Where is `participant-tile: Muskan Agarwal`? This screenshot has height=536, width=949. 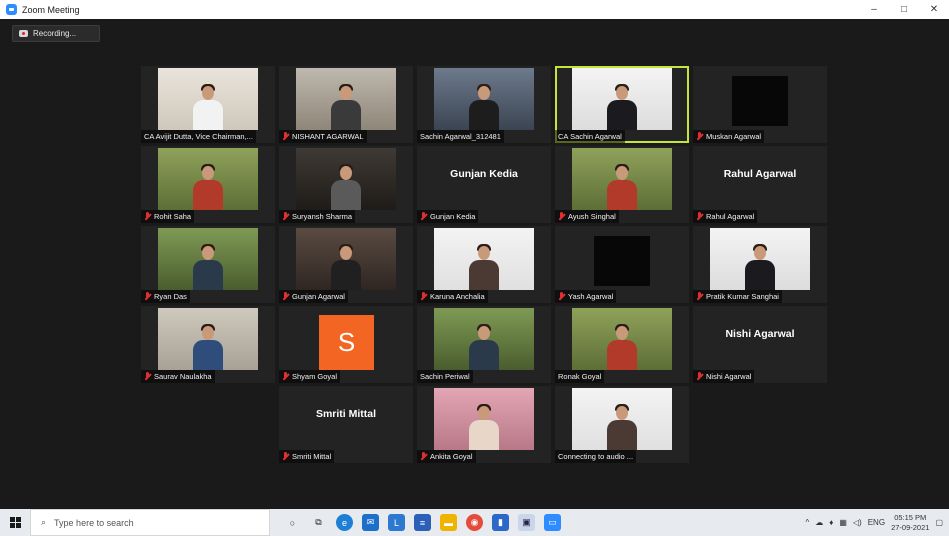 participant-tile: Muskan Agarwal is located at coordinates (760, 104).